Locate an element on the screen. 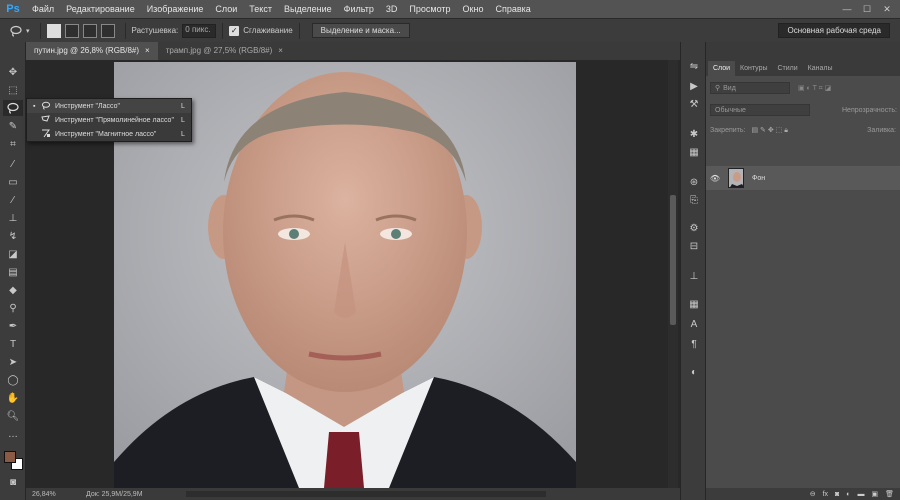 The height and width of the screenshot is (500, 900). tool-presets-icon: ⚒ is located at coordinates (694, 104).